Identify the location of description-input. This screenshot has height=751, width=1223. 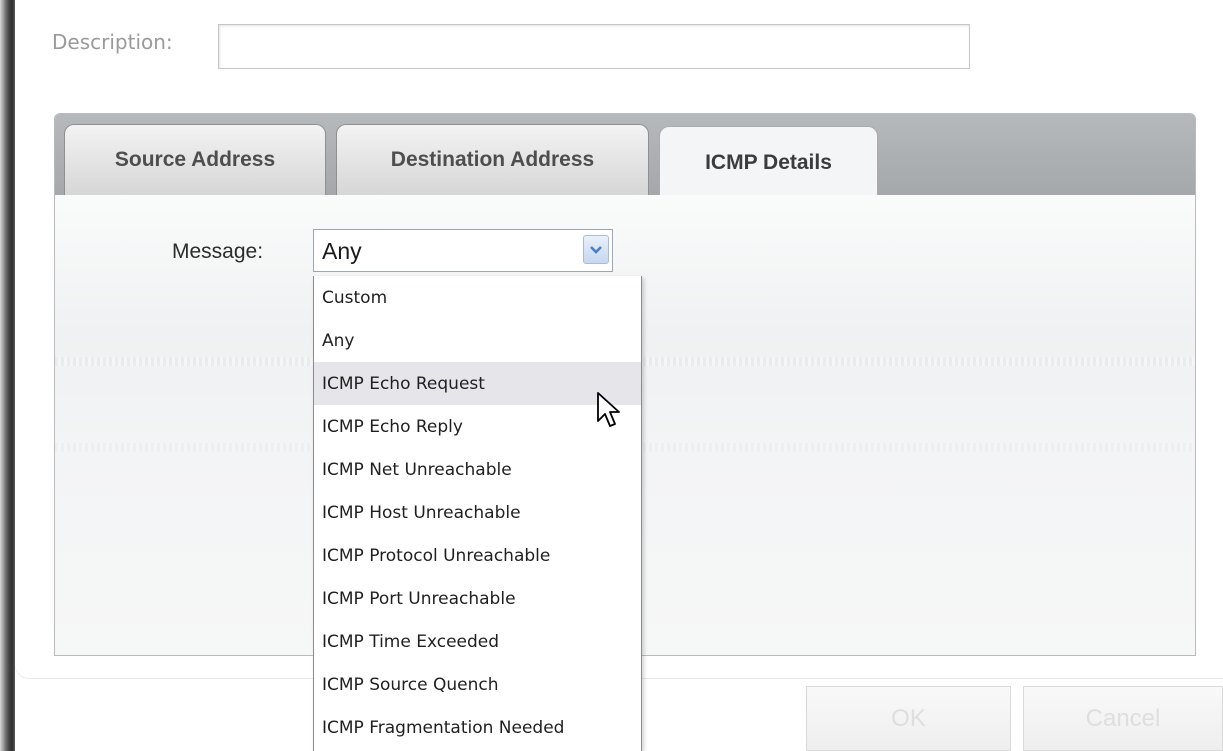
(594, 46).